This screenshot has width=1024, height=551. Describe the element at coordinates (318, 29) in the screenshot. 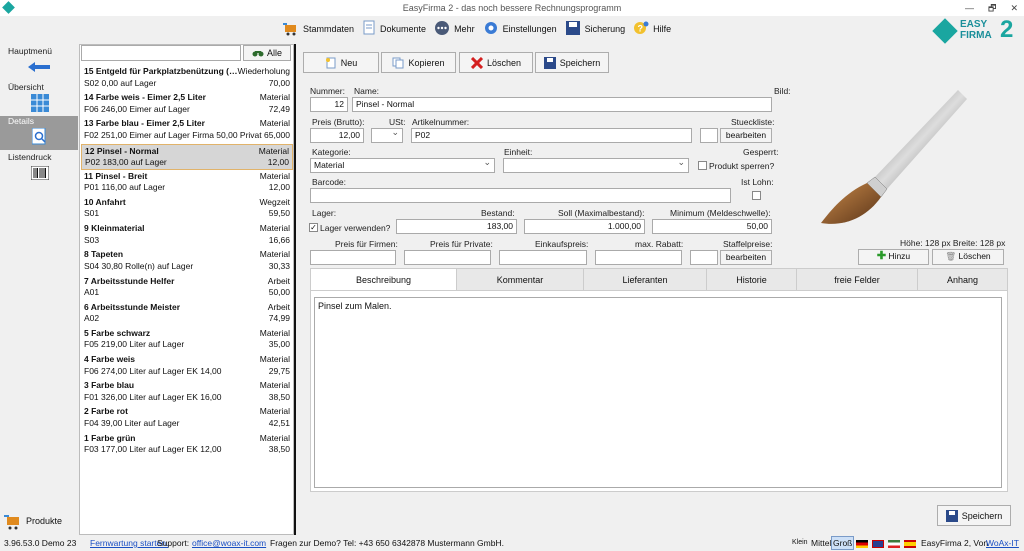

I see `menu-stammdaten: Stammdaten` at that location.